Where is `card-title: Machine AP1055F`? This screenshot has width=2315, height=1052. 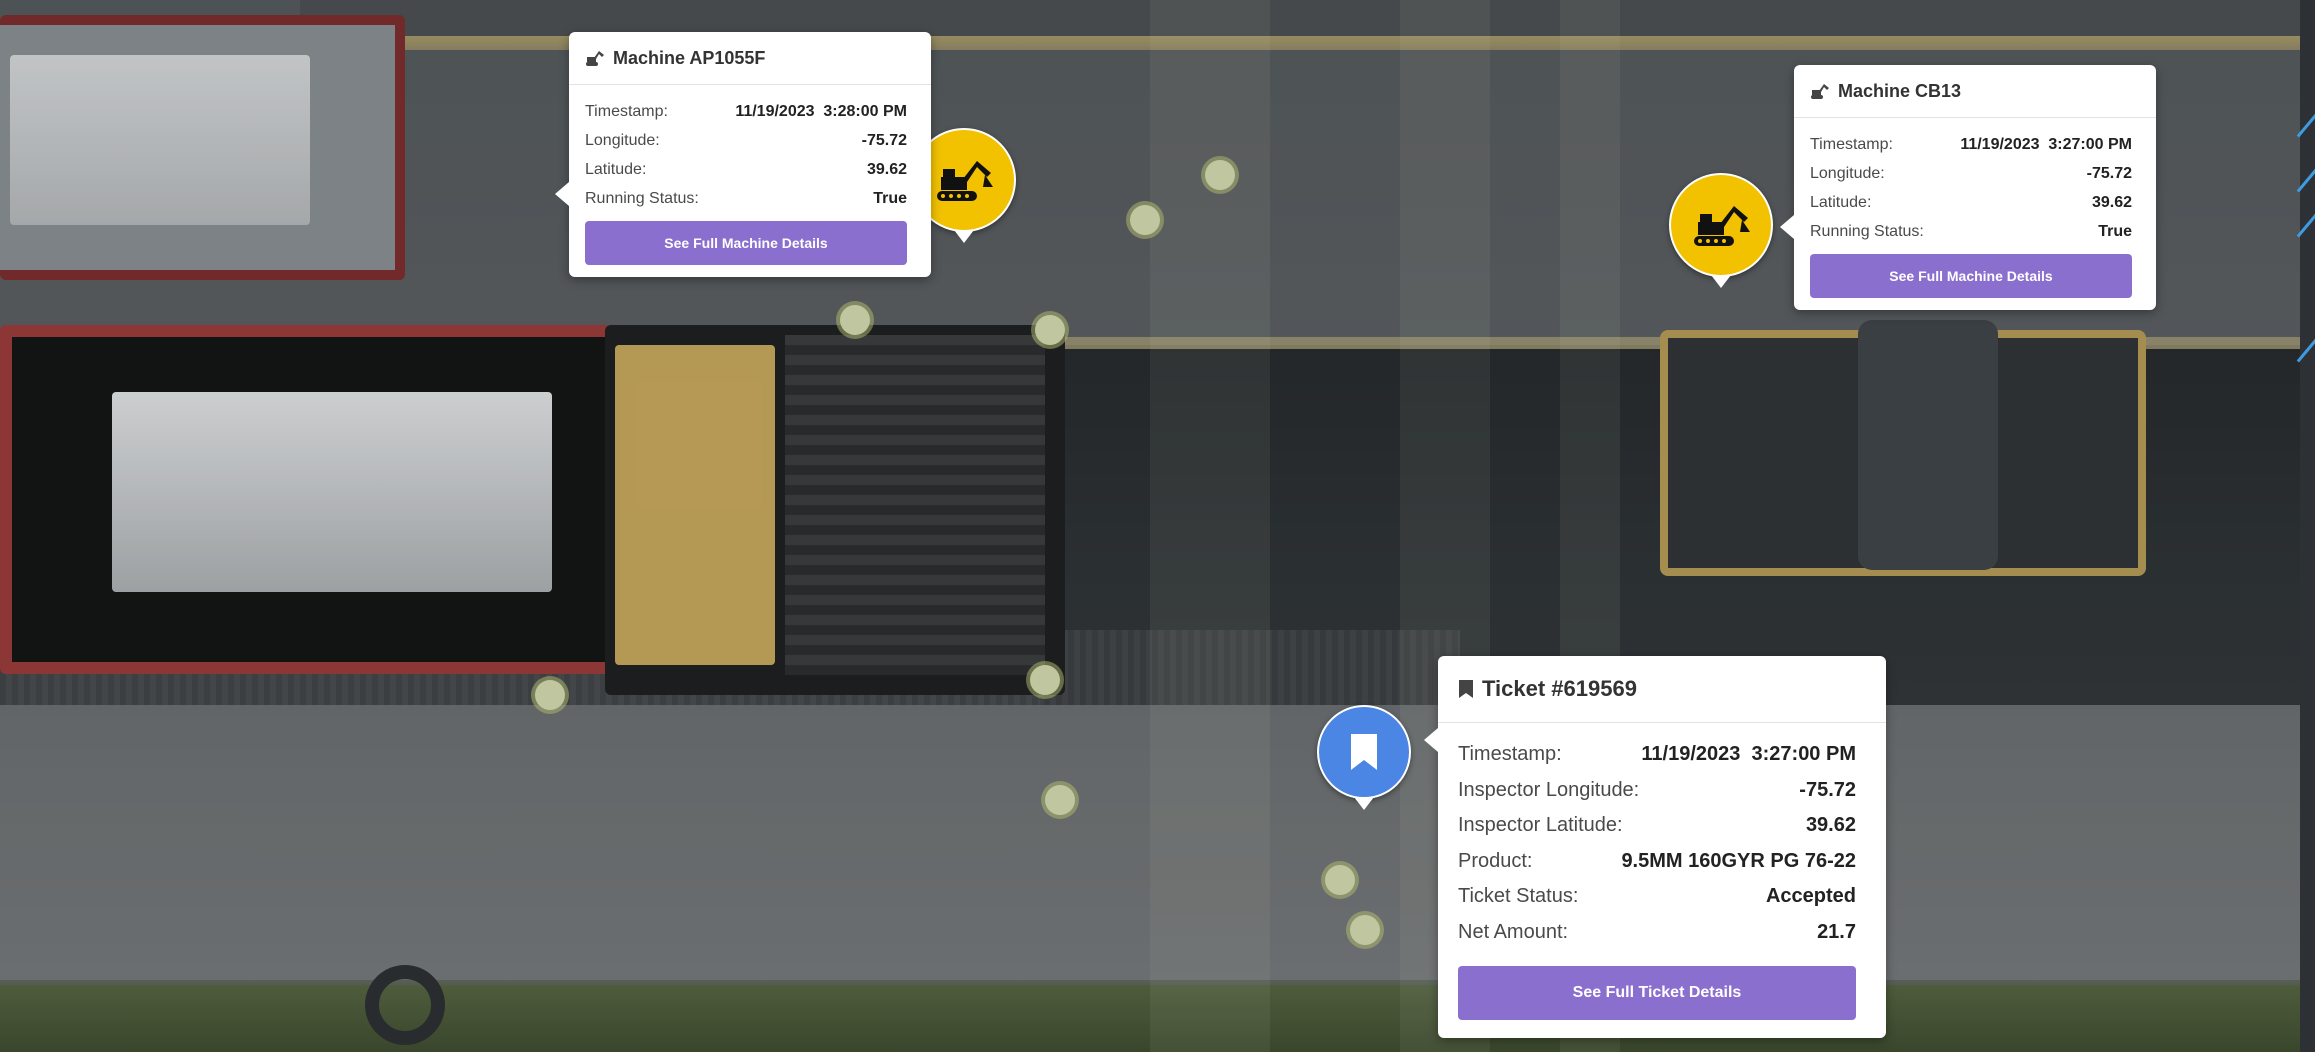
card-title: Machine AP1055F is located at coordinates (689, 57).